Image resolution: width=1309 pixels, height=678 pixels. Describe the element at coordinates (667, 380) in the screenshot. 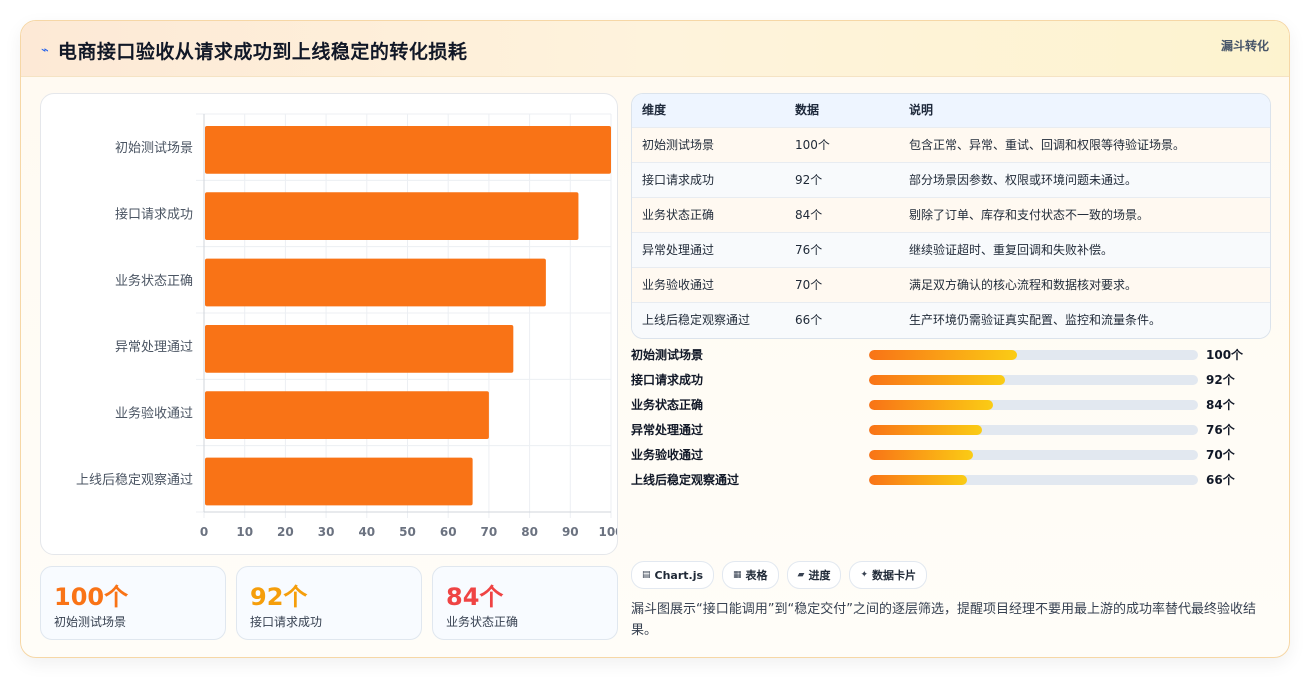

I see `progress-label: 接口请求成功` at that location.